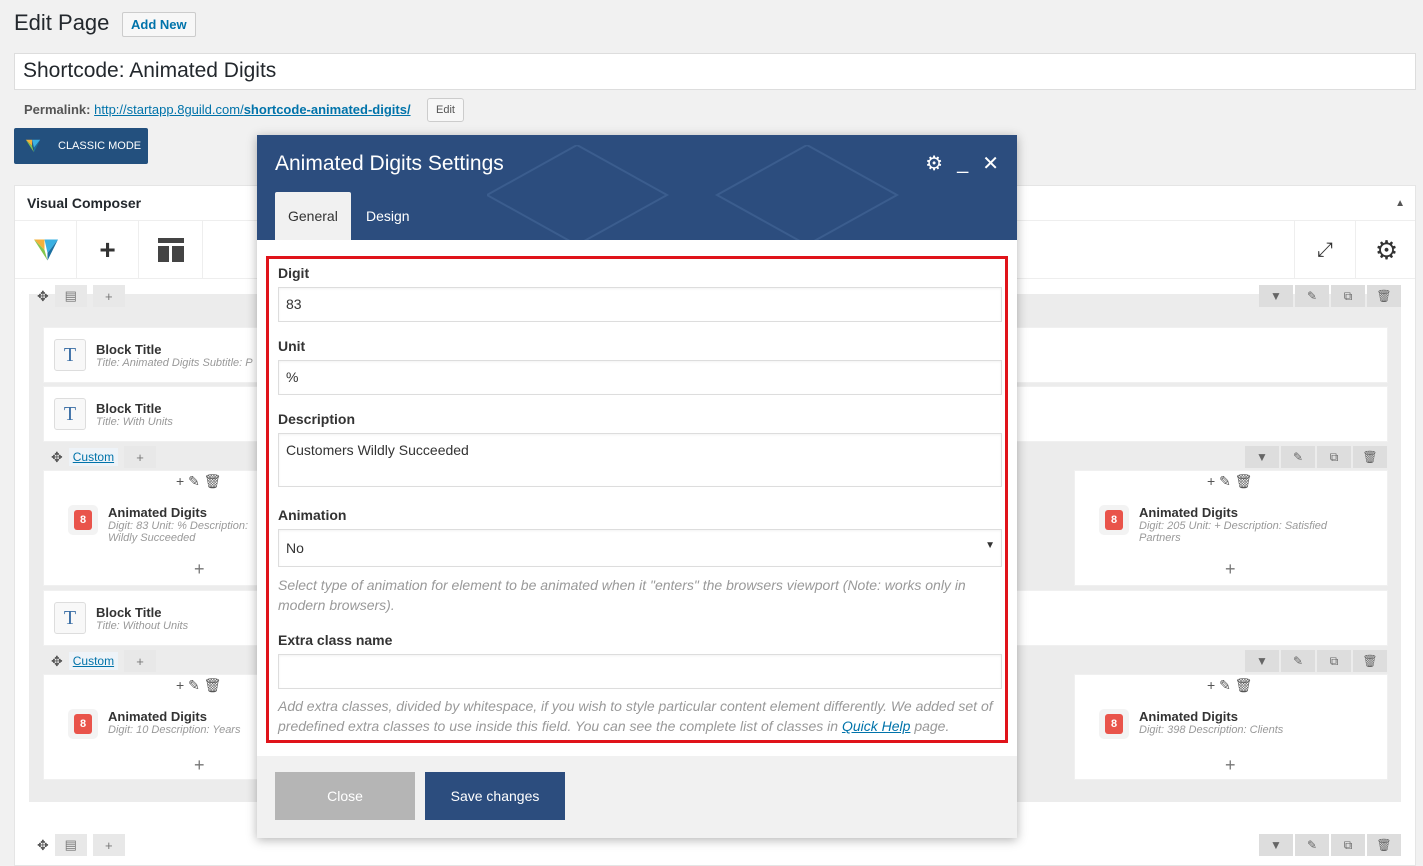  I want to click on inner-row-action-buttons: ▼ ✎ ⧉ 🗑, so click(1316, 457).